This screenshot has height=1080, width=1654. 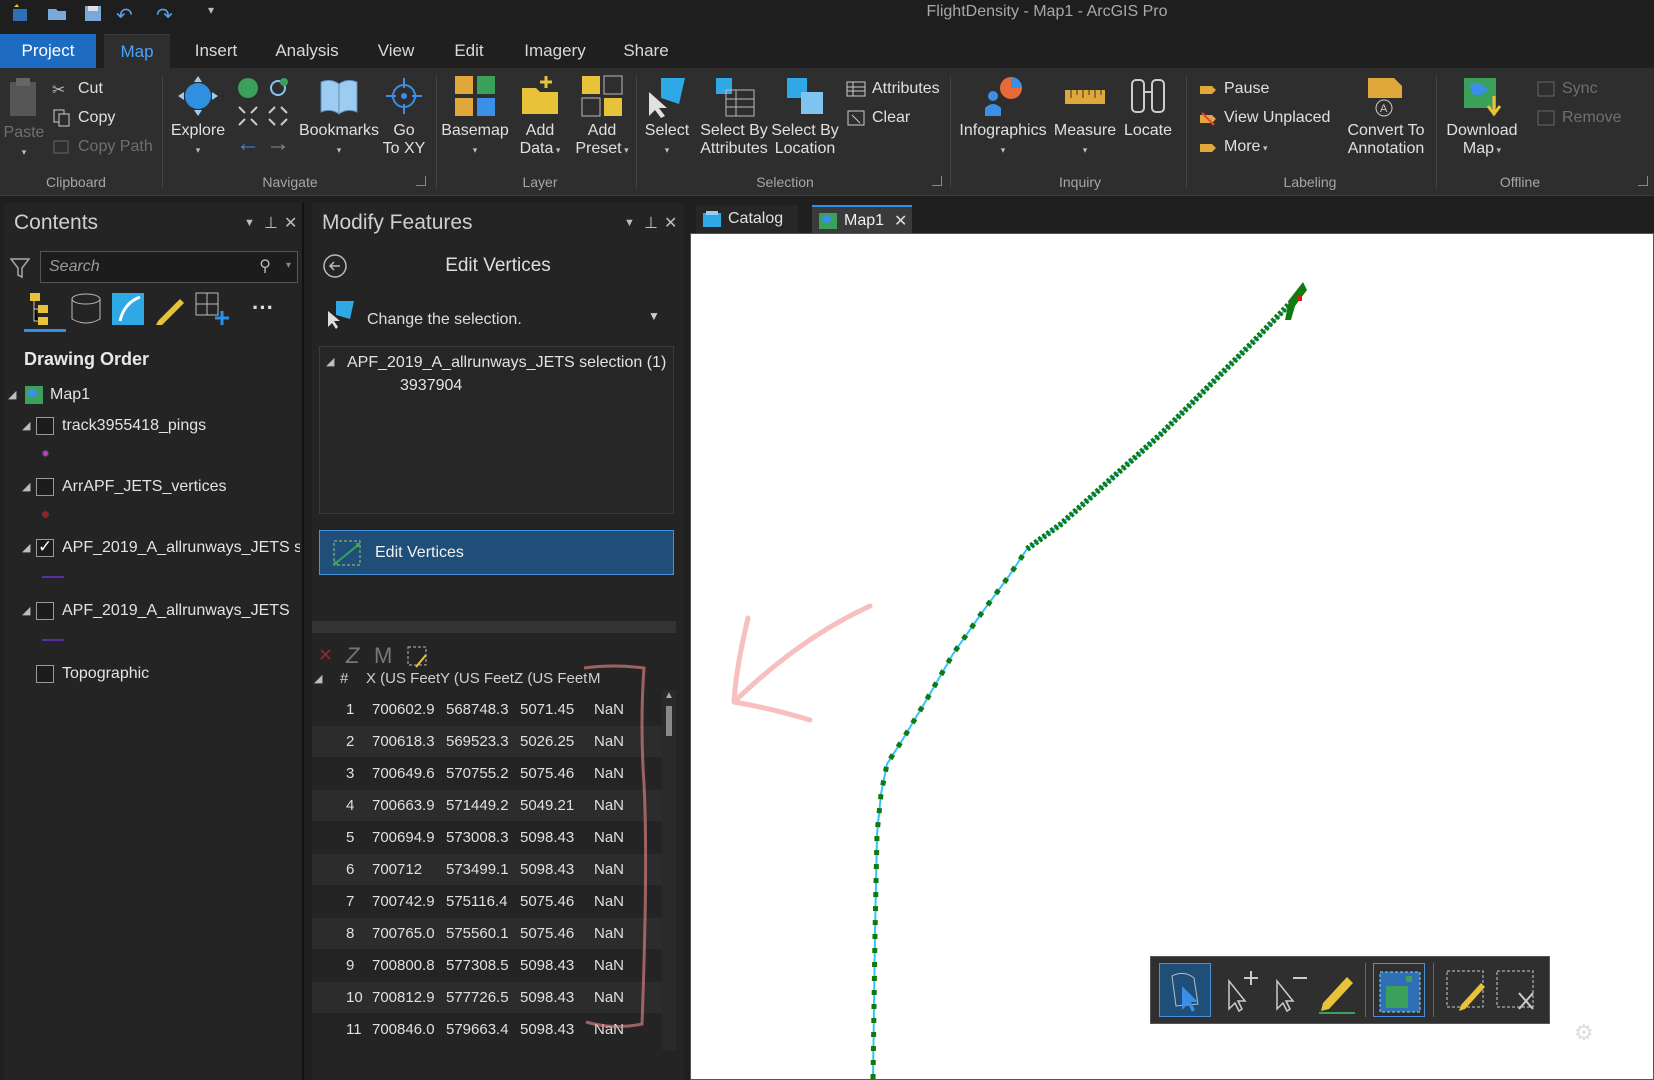 What do you see at coordinates (477, 965) in the screenshot?
I see `table-cell: 577308.5` at bounding box center [477, 965].